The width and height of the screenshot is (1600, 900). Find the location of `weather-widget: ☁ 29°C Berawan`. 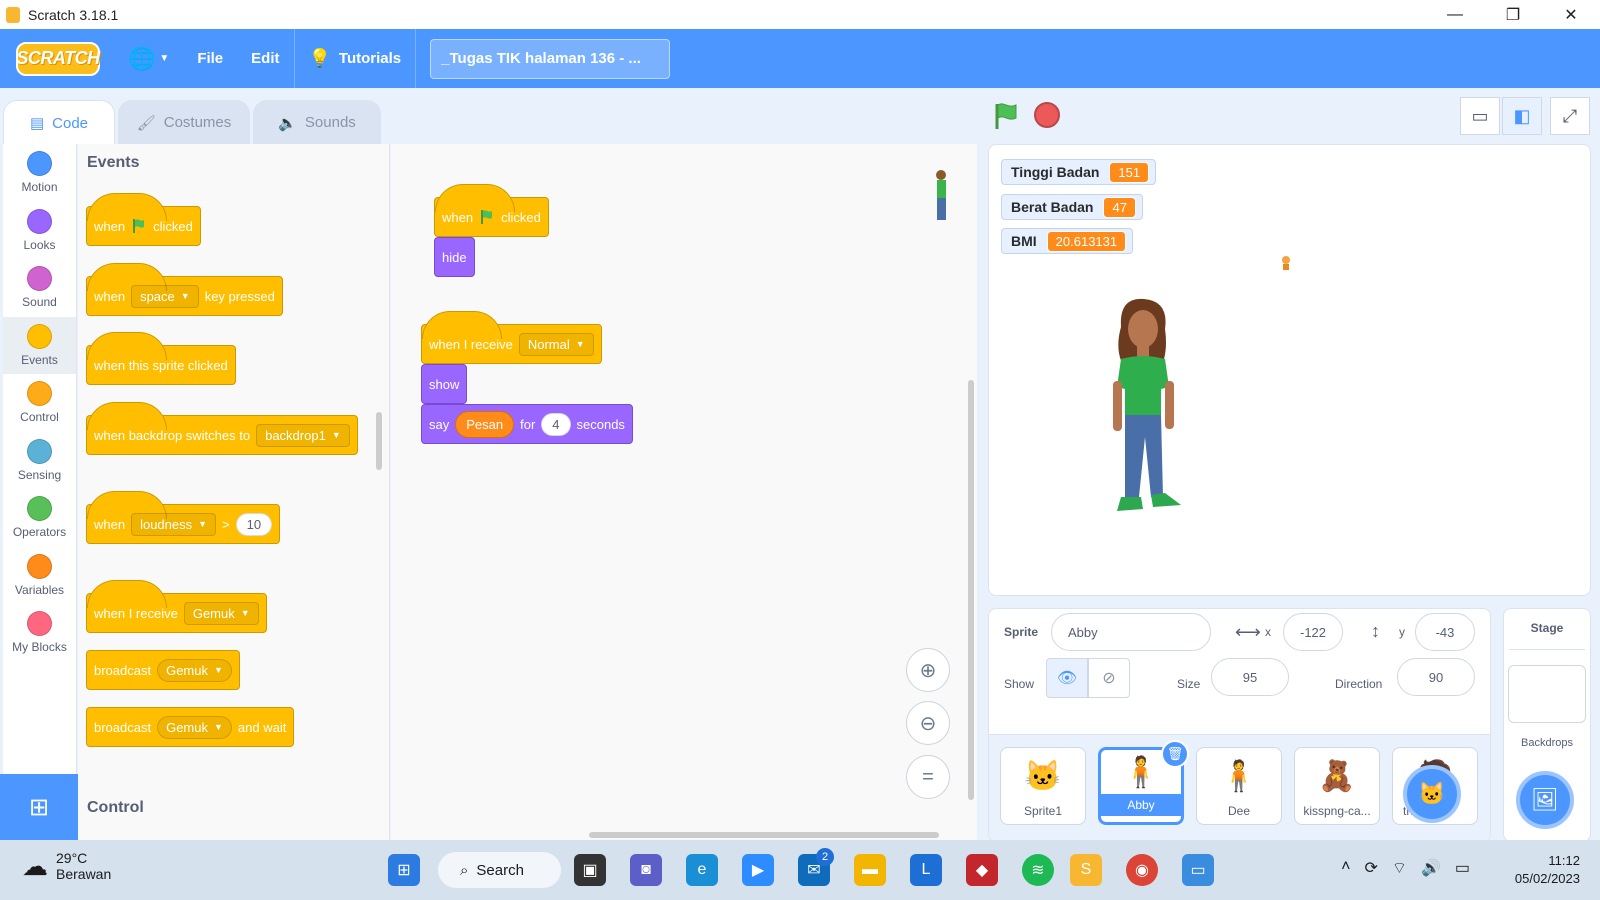

weather-widget: ☁ 29°C Berawan is located at coordinates (66, 866).